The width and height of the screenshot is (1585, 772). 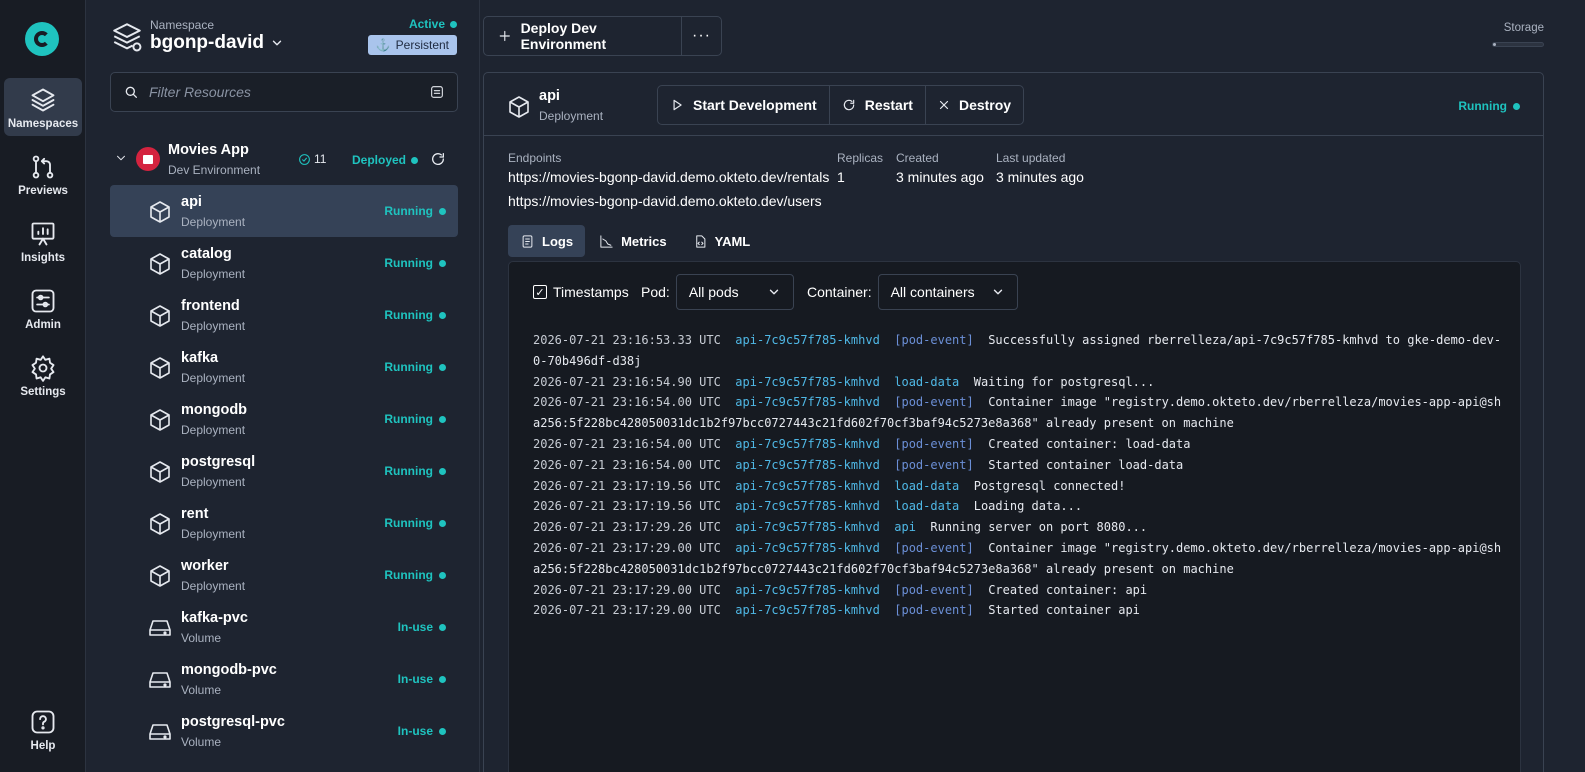 What do you see at coordinates (383, 45) in the screenshot?
I see `anchor-icon: ⚓` at bounding box center [383, 45].